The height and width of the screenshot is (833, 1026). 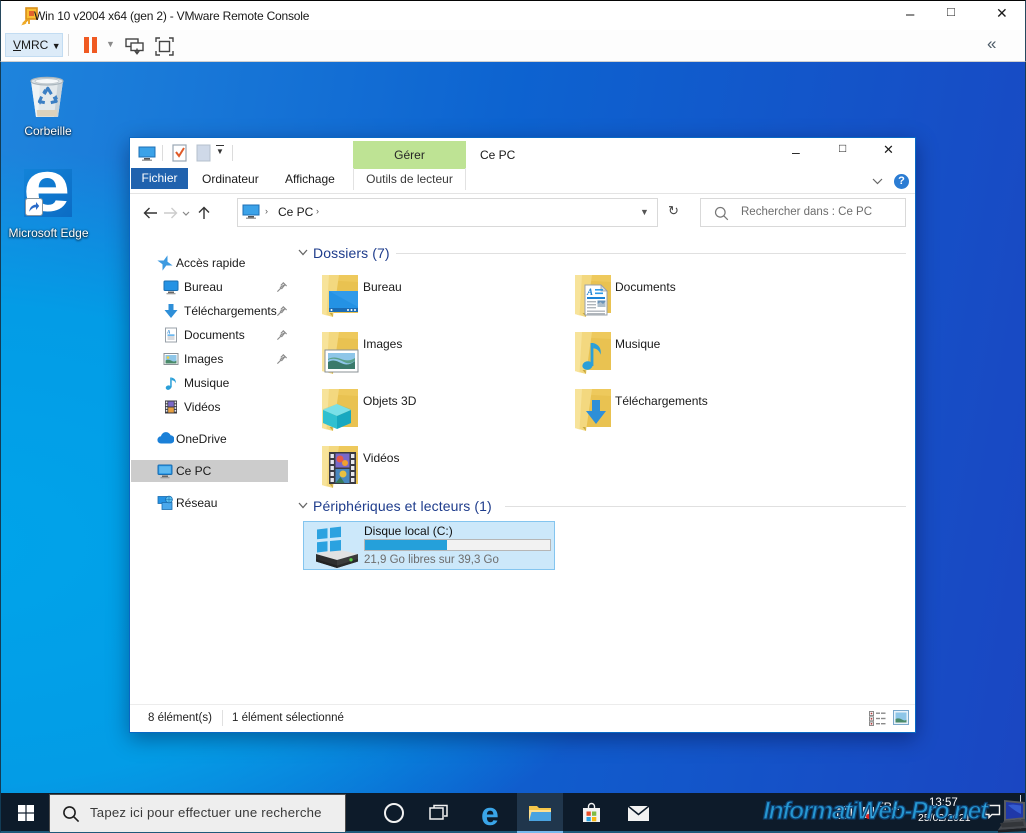 I want to click on svg-text: A, so click(x=589, y=292).